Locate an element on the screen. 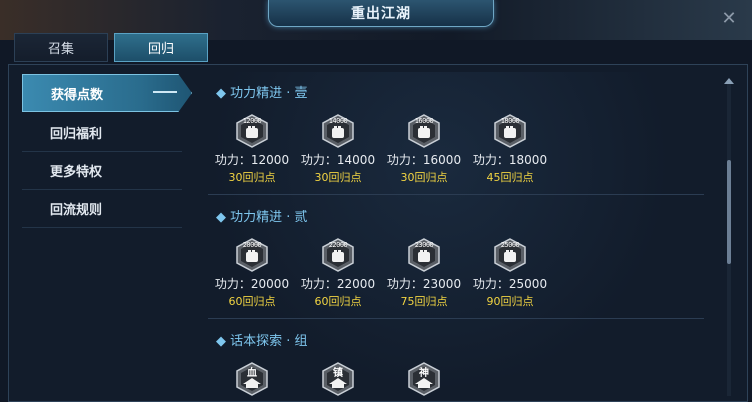  pavilion-shield-icon: 神 is located at coordinates (424, 379).